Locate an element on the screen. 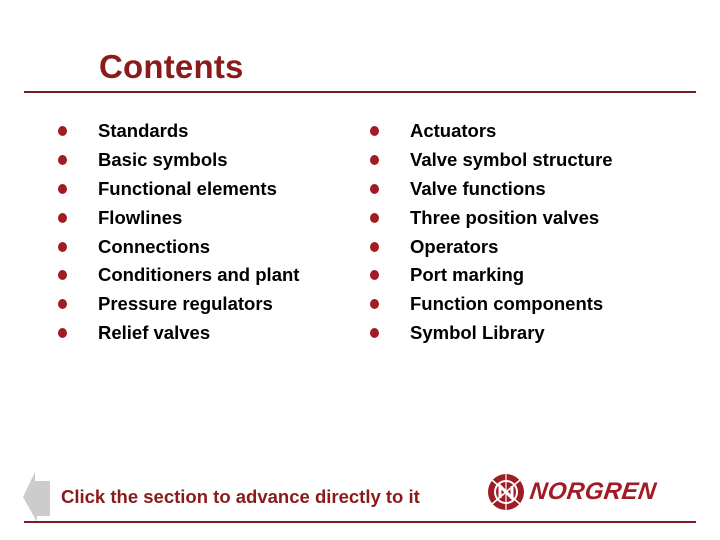 The image size is (720, 540). contents-item-pressure-regulators: Pressure regulators is located at coordinates (178, 304).